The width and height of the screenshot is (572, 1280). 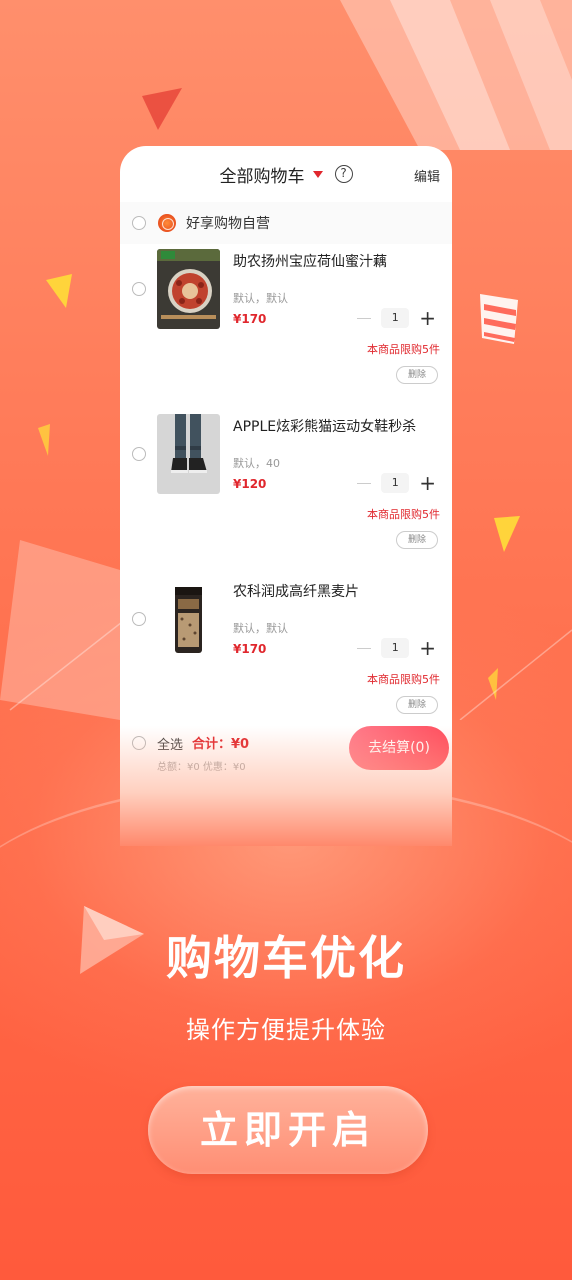 What do you see at coordinates (456, 75) in the screenshot?
I see `striped-shape-decor` at bounding box center [456, 75].